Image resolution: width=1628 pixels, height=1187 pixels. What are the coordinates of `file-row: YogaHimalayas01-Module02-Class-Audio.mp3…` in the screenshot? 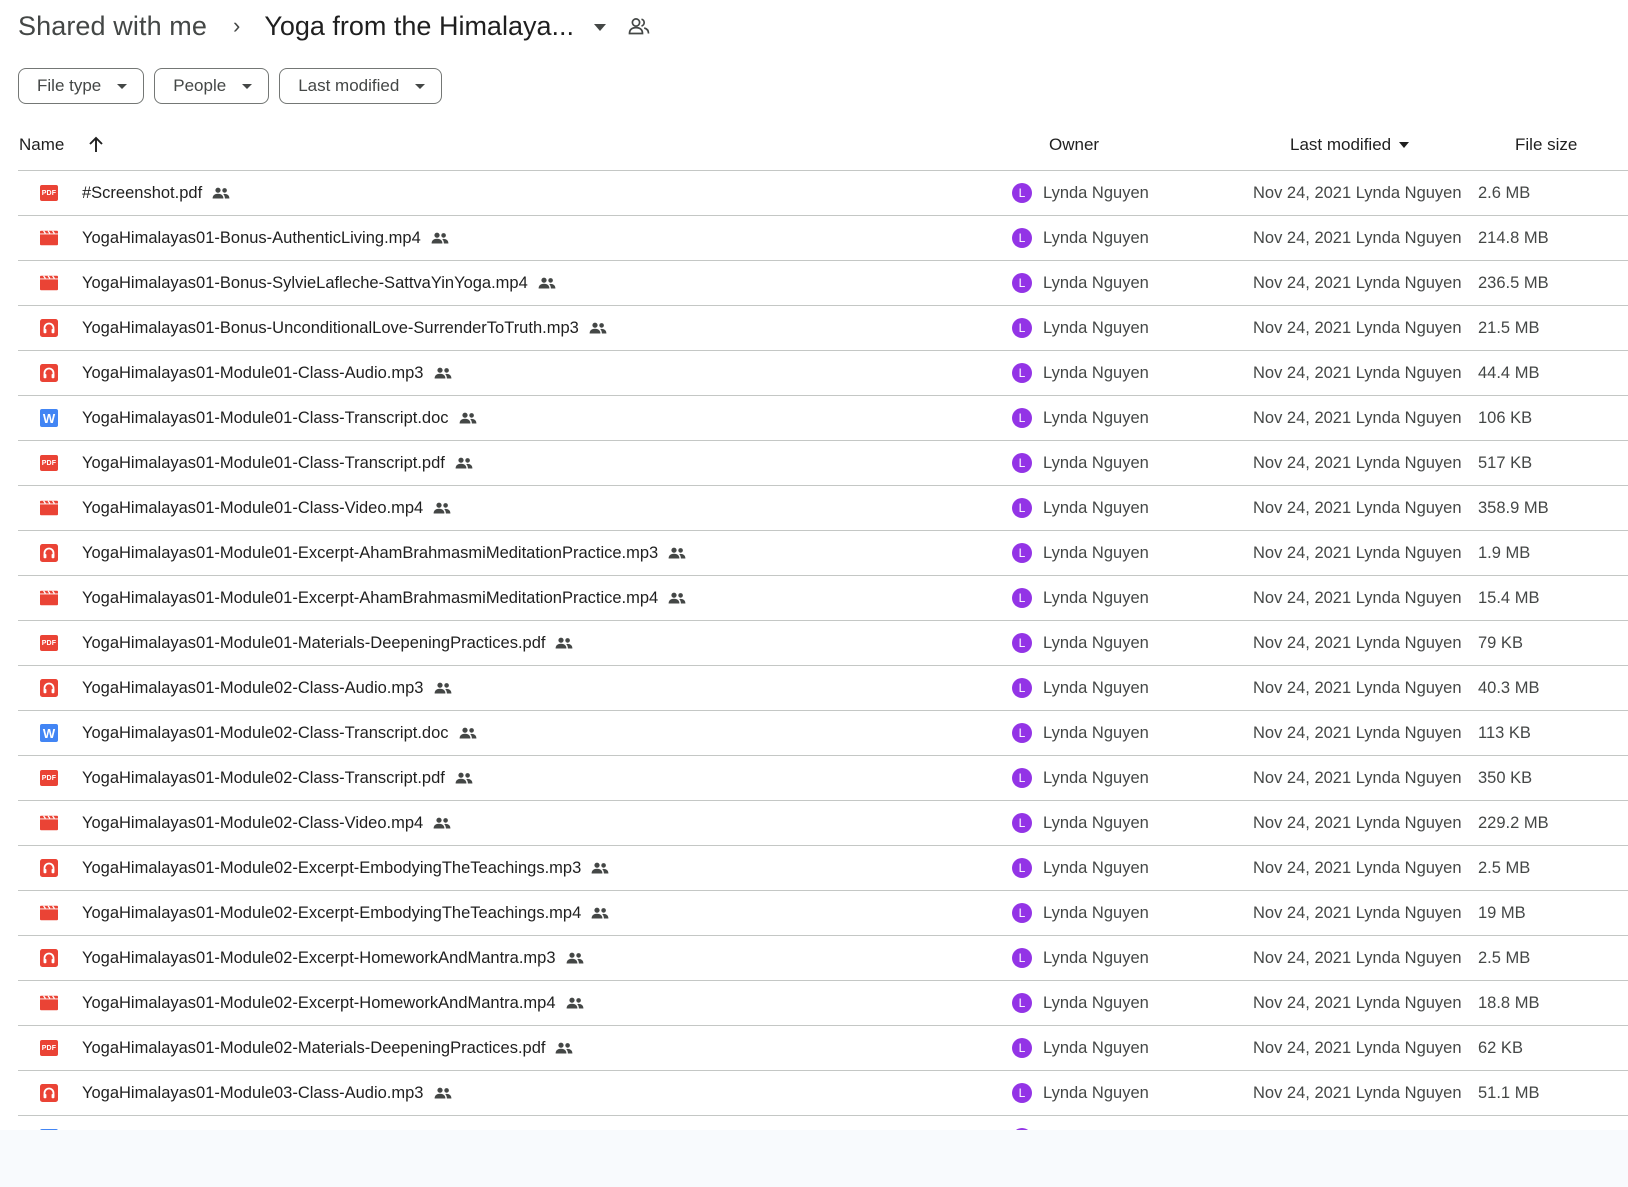 It's located at (823, 688).